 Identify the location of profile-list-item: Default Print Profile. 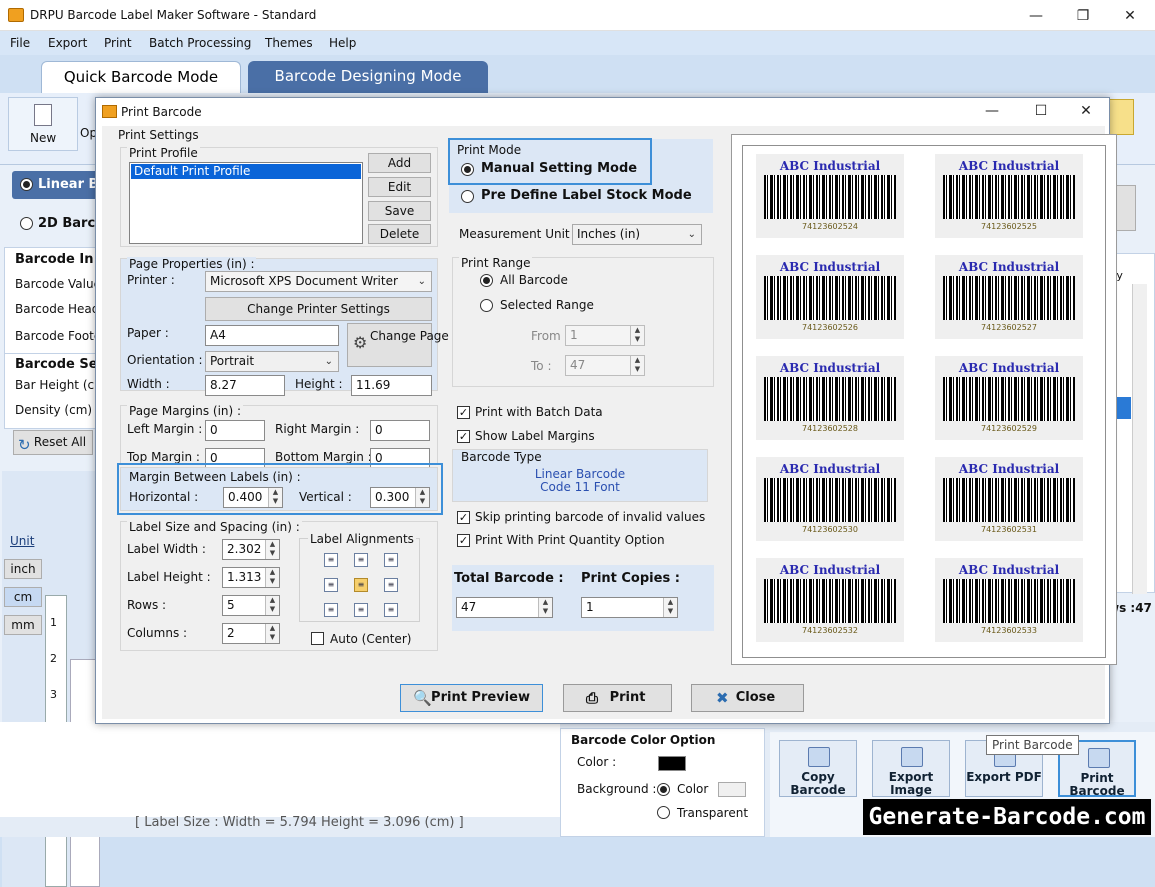
(246, 171).